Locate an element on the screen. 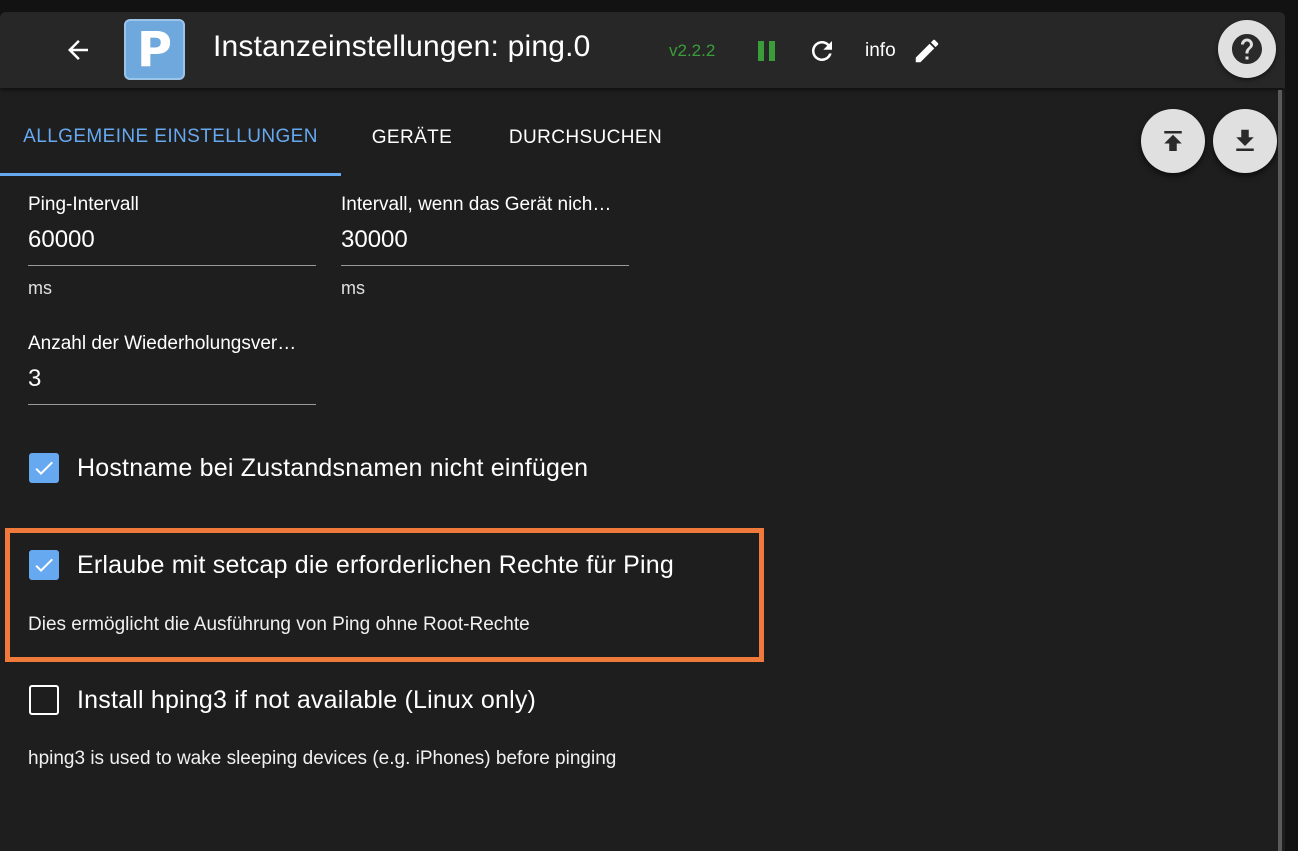 The height and width of the screenshot is (851, 1298). back-button is located at coordinates (78, 50).